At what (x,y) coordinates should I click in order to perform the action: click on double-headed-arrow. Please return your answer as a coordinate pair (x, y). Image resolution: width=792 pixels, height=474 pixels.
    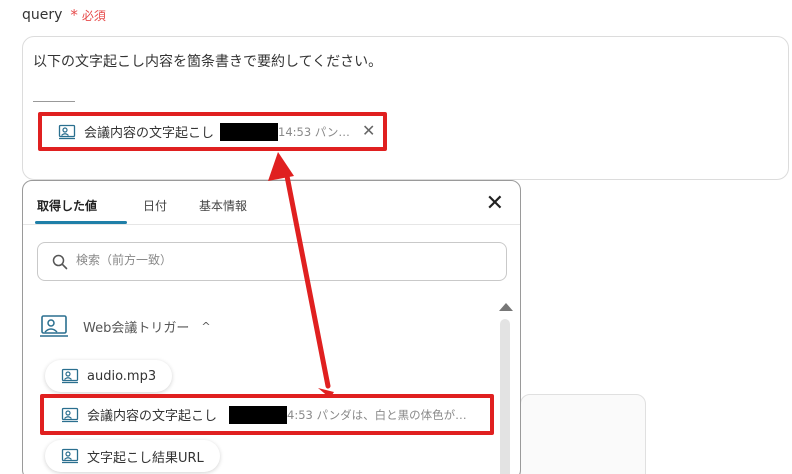
    Looking at the image, I should click on (301, 275).